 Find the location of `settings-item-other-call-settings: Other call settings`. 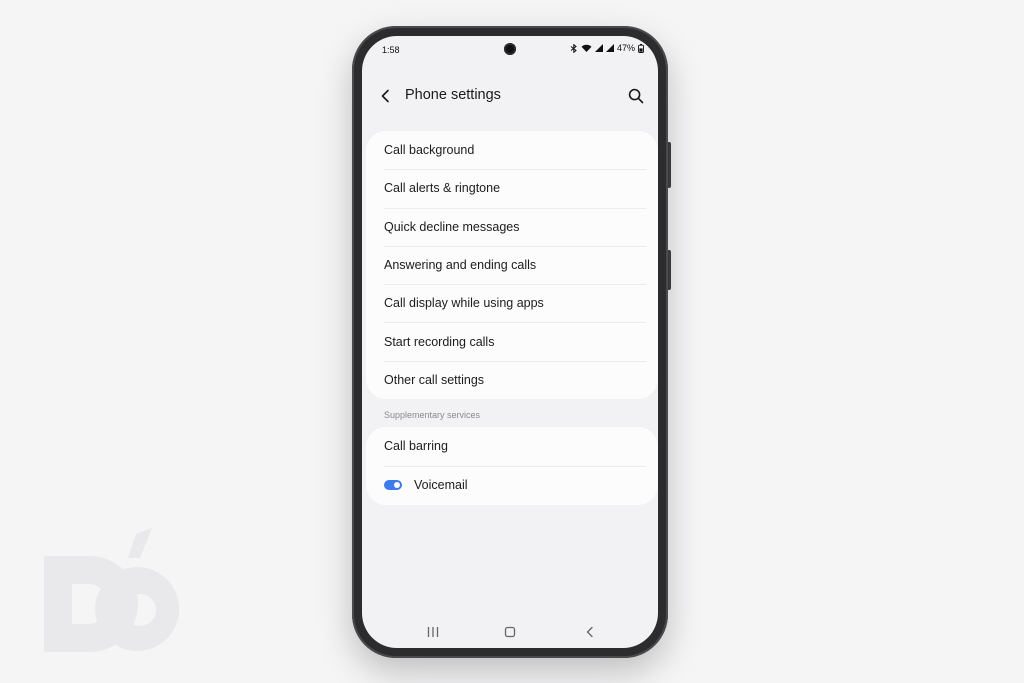

settings-item-other-call-settings: Other call settings is located at coordinates (512, 379).